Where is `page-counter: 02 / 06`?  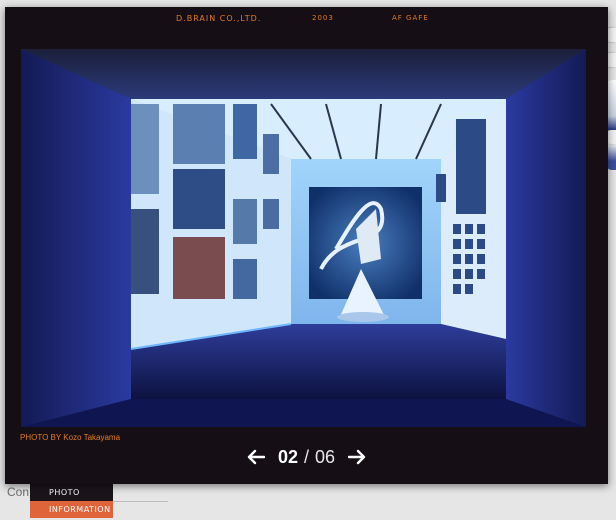 page-counter: 02 / 06 is located at coordinates (306, 457).